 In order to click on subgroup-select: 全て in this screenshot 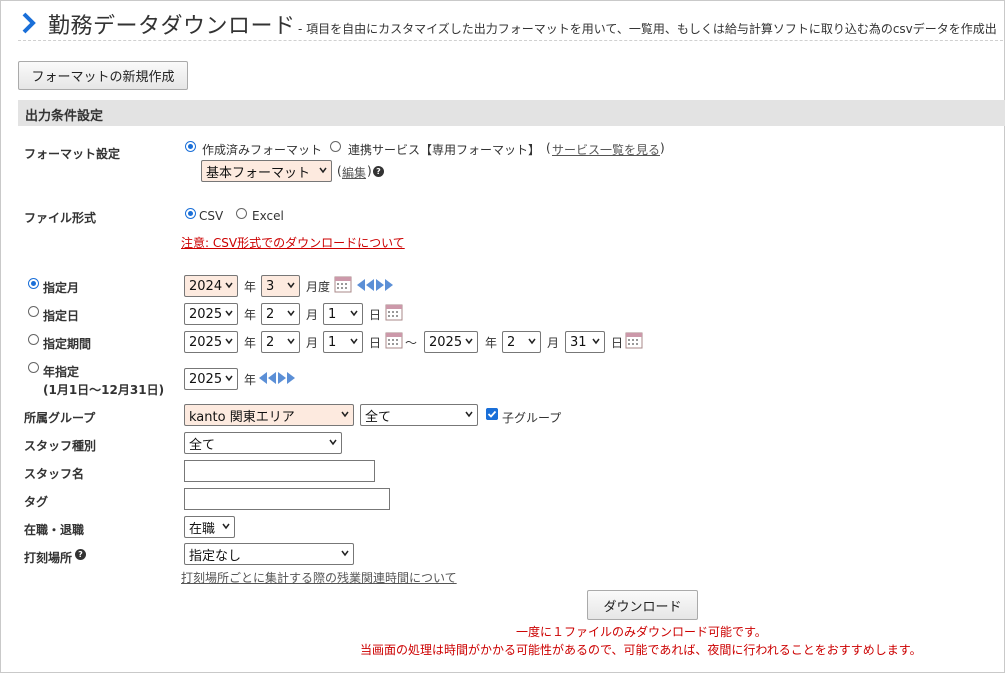, I will do `click(419, 415)`.